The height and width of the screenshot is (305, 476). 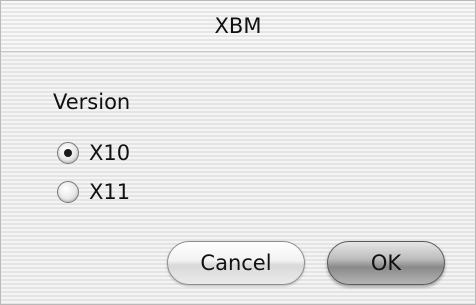 What do you see at coordinates (109, 192) in the screenshot?
I see `radio-label-x11: X11` at bounding box center [109, 192].